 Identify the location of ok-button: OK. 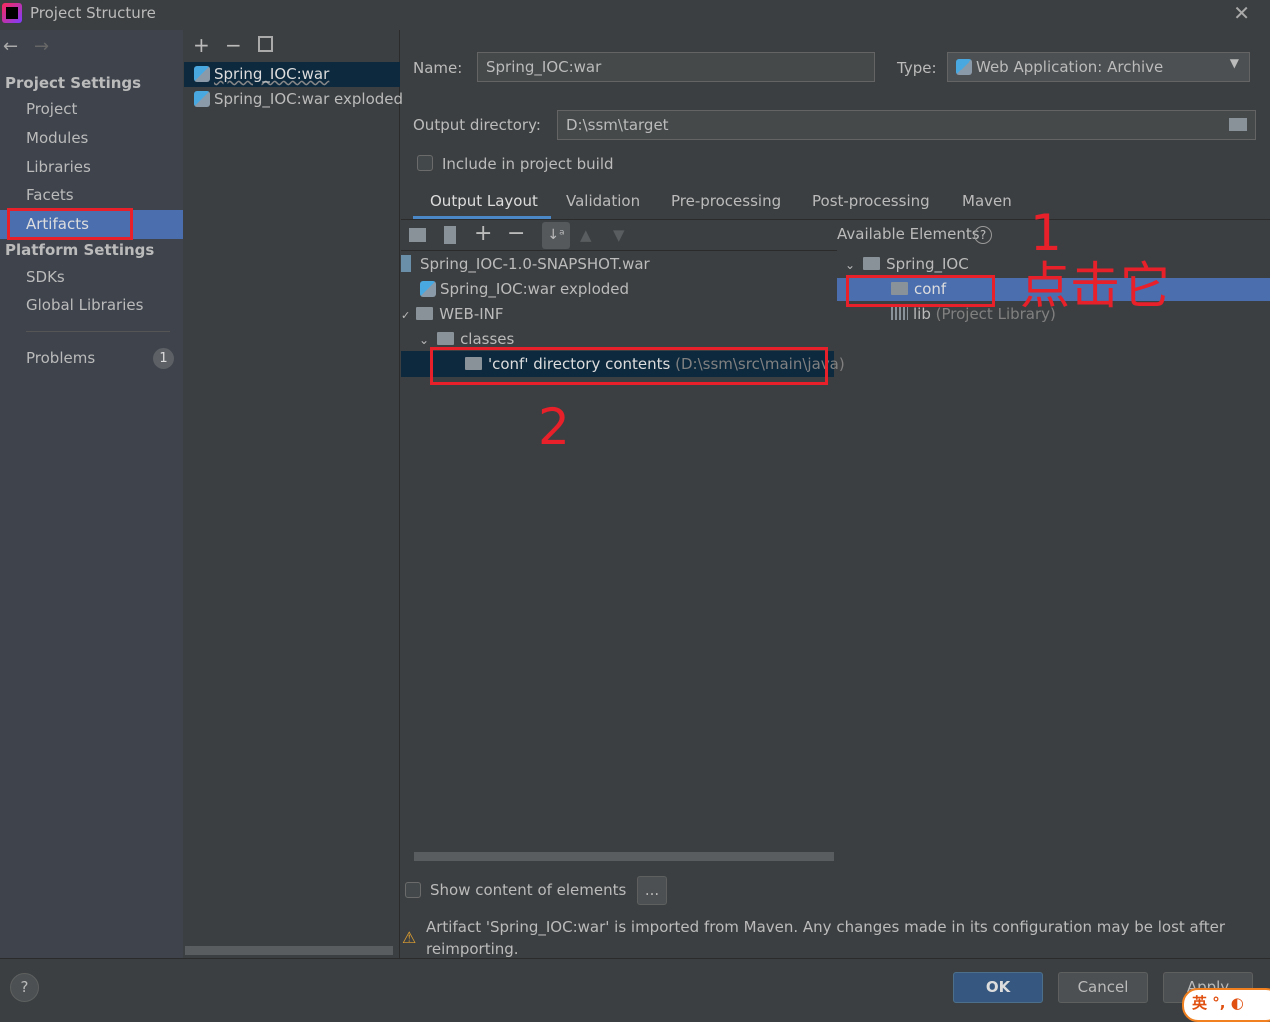
(998, 987).